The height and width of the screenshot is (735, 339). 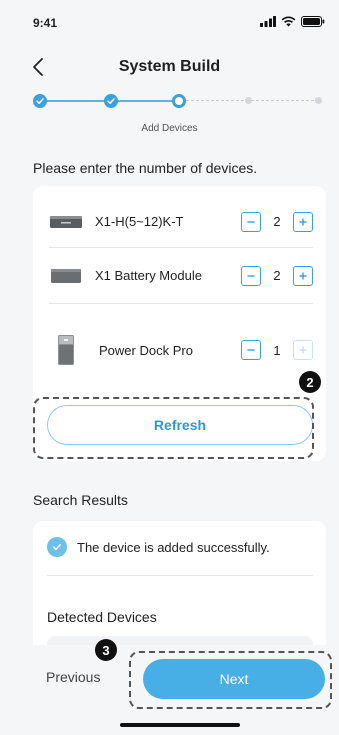 I want to click on next-highlight-box, so click(x=230, y=680).